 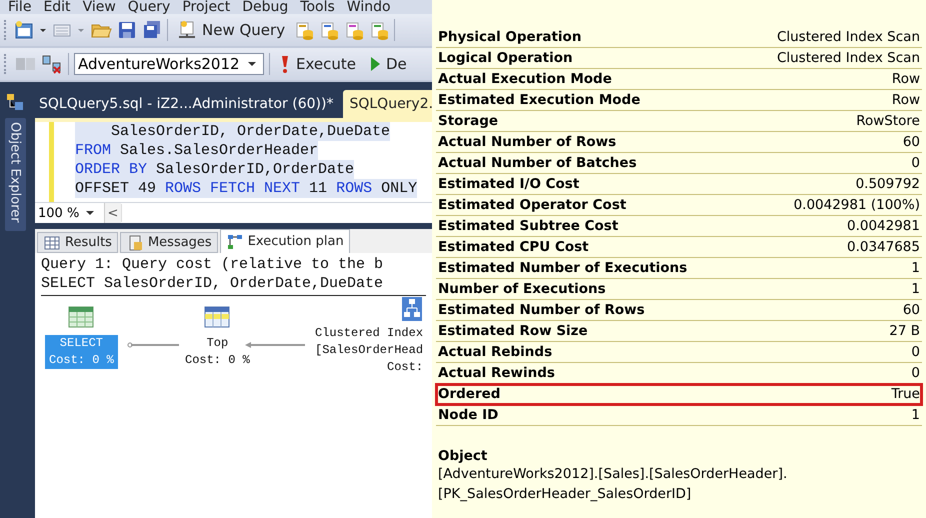 What do you see at coordinates (169, 64) in the screenshot?
I see `database-dropdown: AdventureWorks2012` at bounding box center [169, 64].